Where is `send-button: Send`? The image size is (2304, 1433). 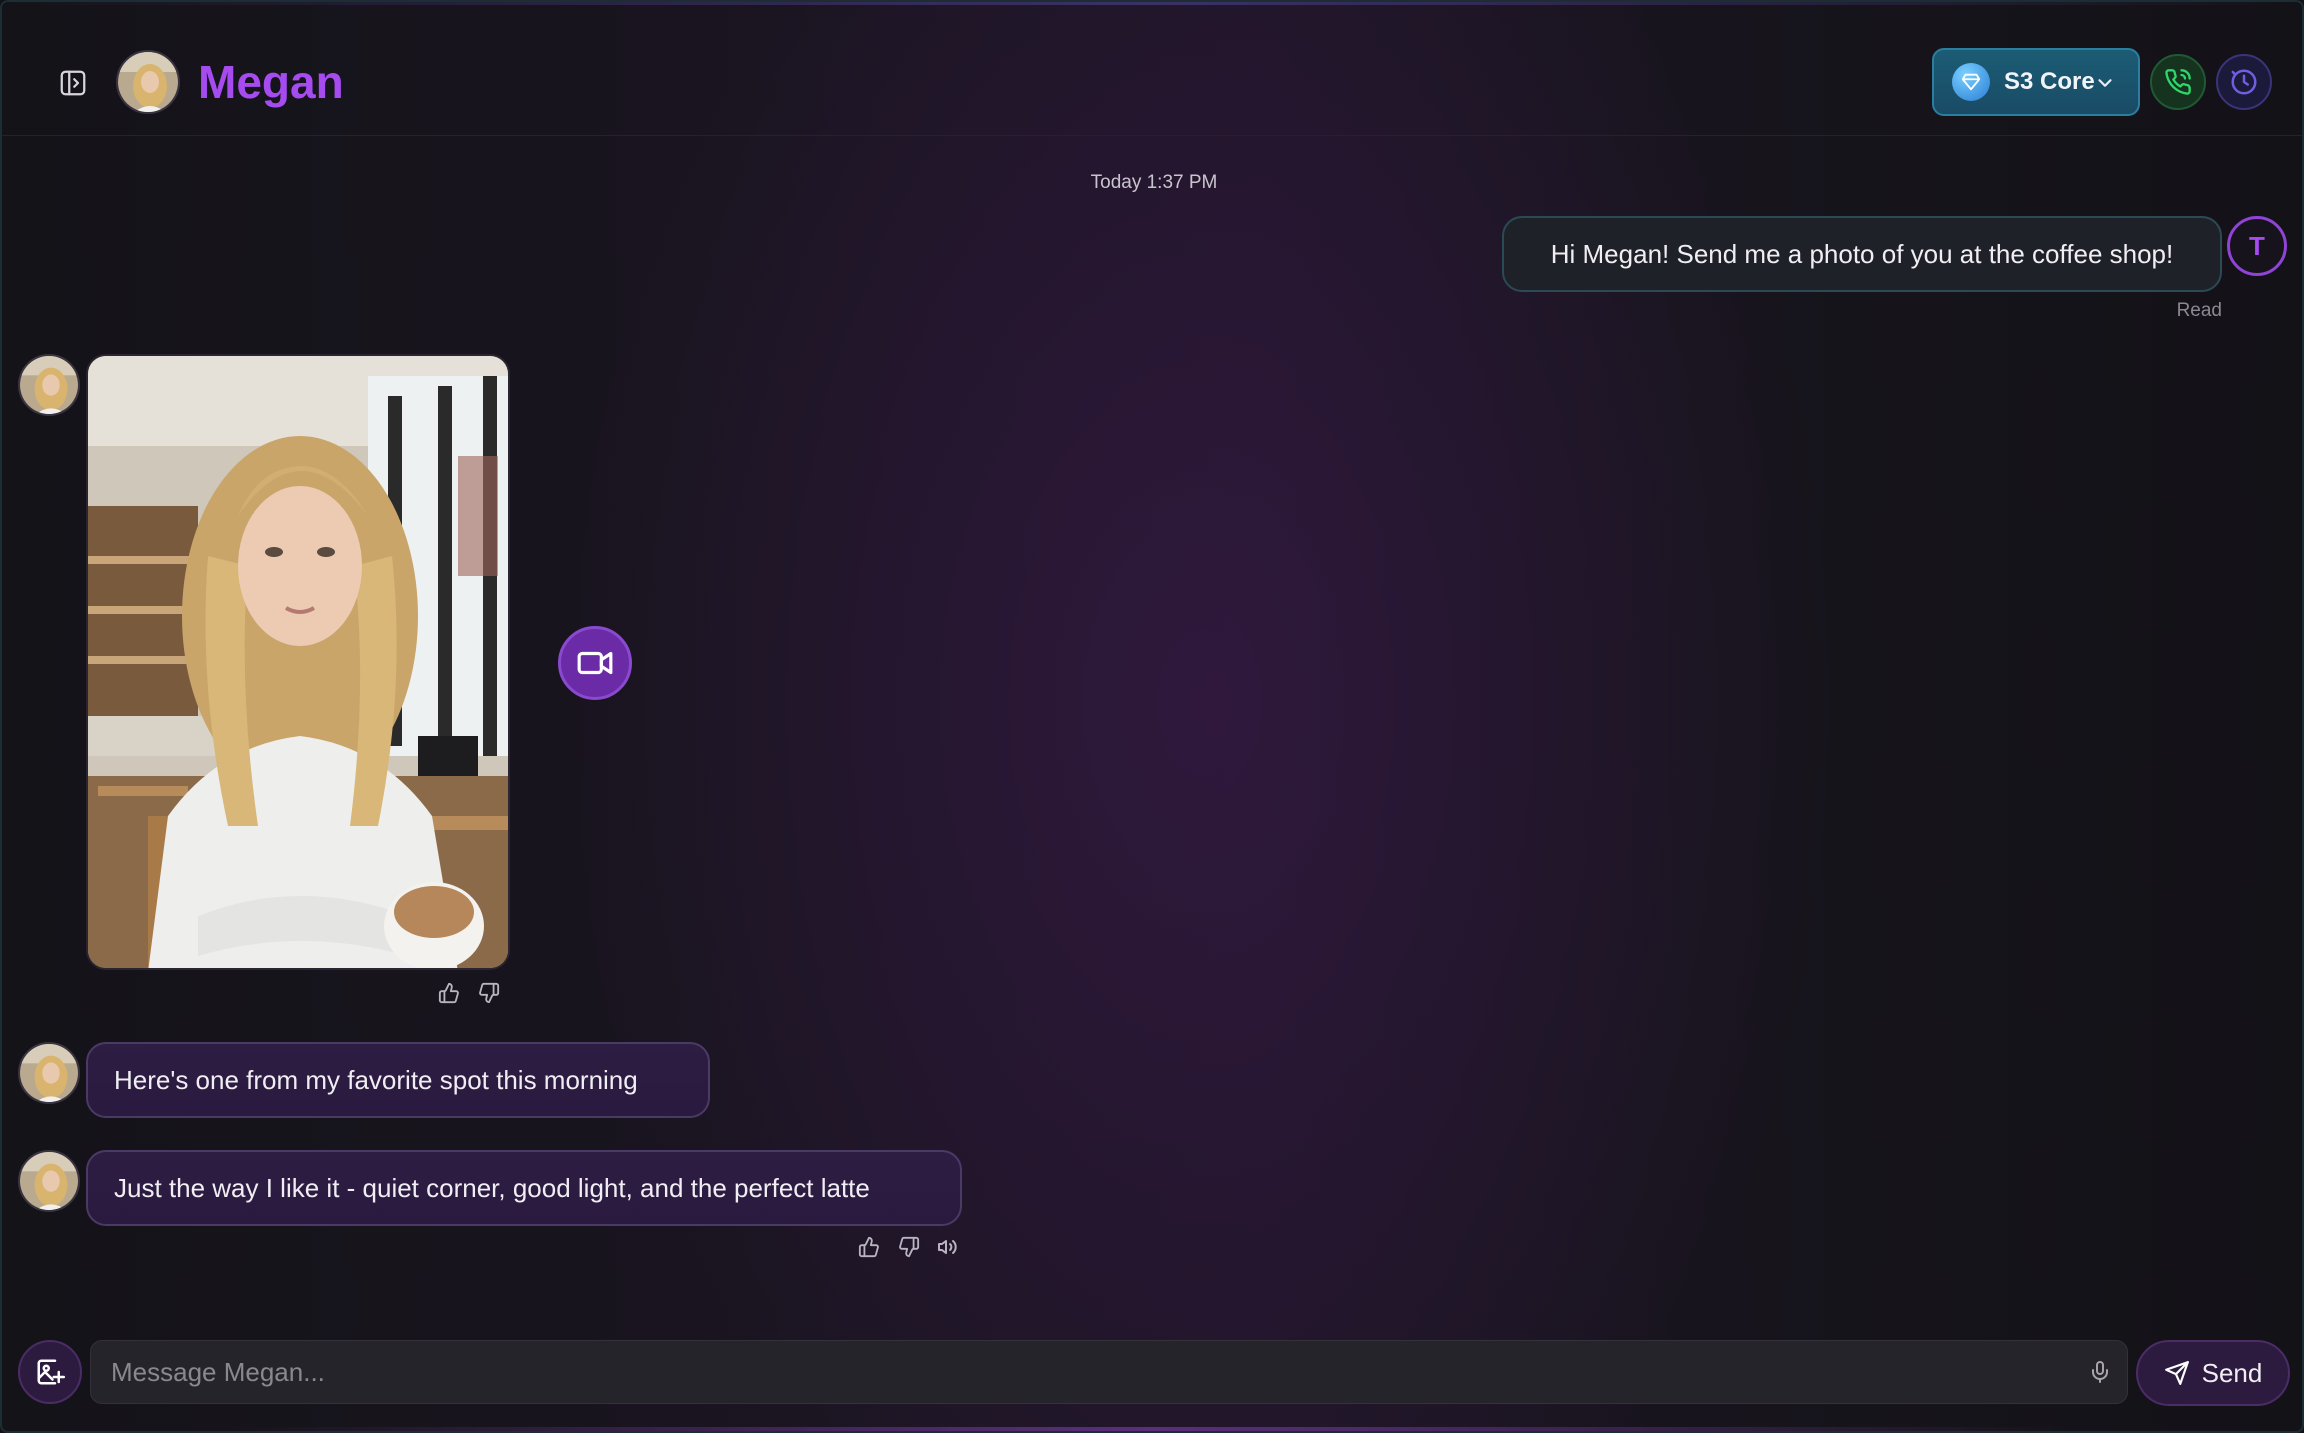
send-button: Send is located at coordinates (2213, 1373).